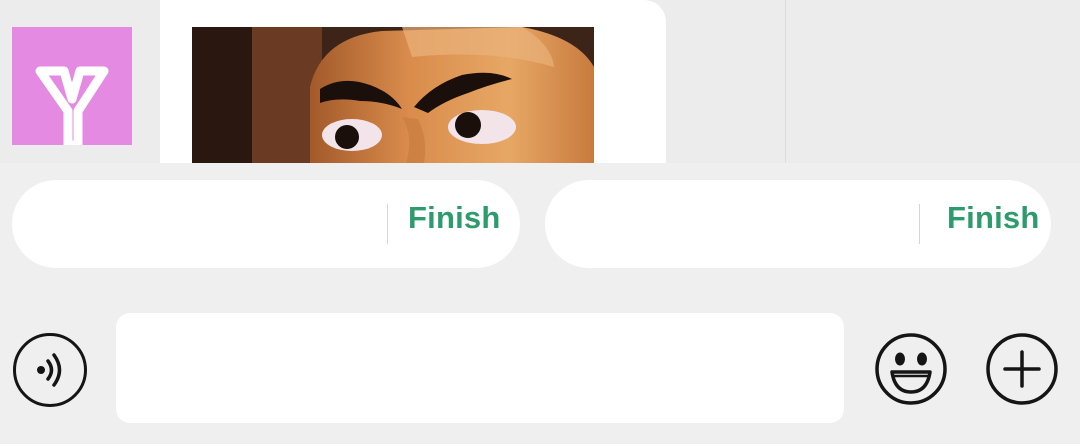 The width and height of the screenshot is (1080, 444). I want to click on finish-button-1: Finish, so click(454, 218).